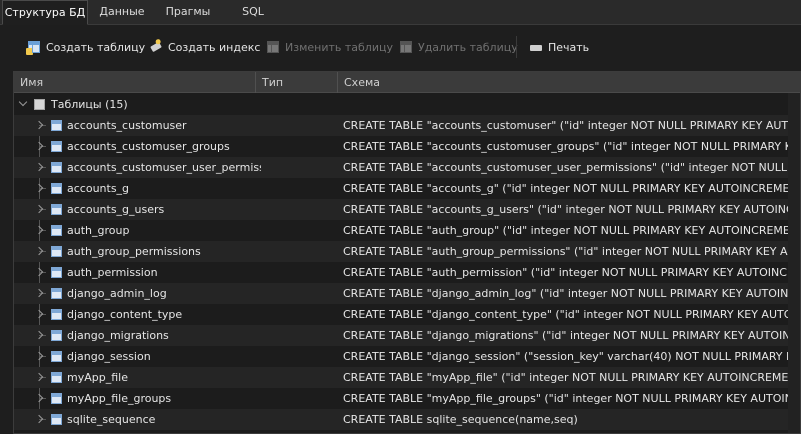 The height and width of the screenshot is (434, 801). I want to click on tree-header: Имя Тип Схема, so click(407, 82).